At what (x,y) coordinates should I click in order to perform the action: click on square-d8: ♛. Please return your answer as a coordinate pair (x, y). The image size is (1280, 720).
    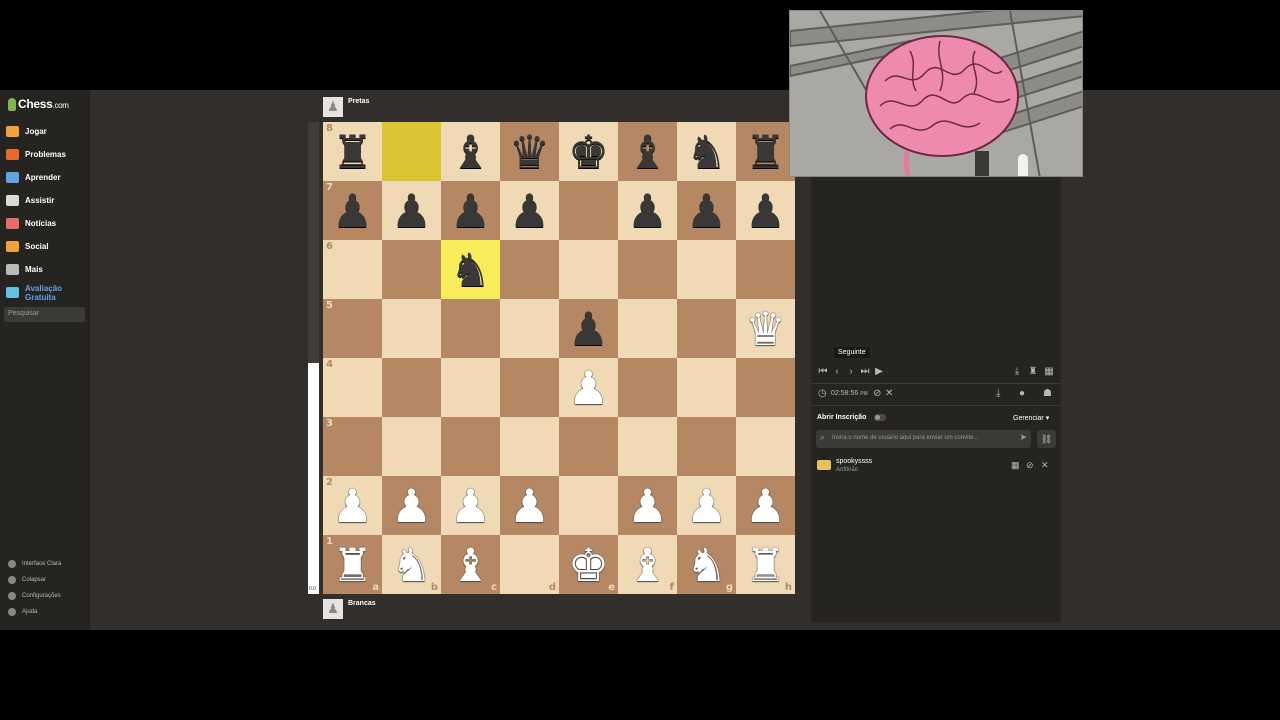
    Looking at the image, I should click on (529, 151).